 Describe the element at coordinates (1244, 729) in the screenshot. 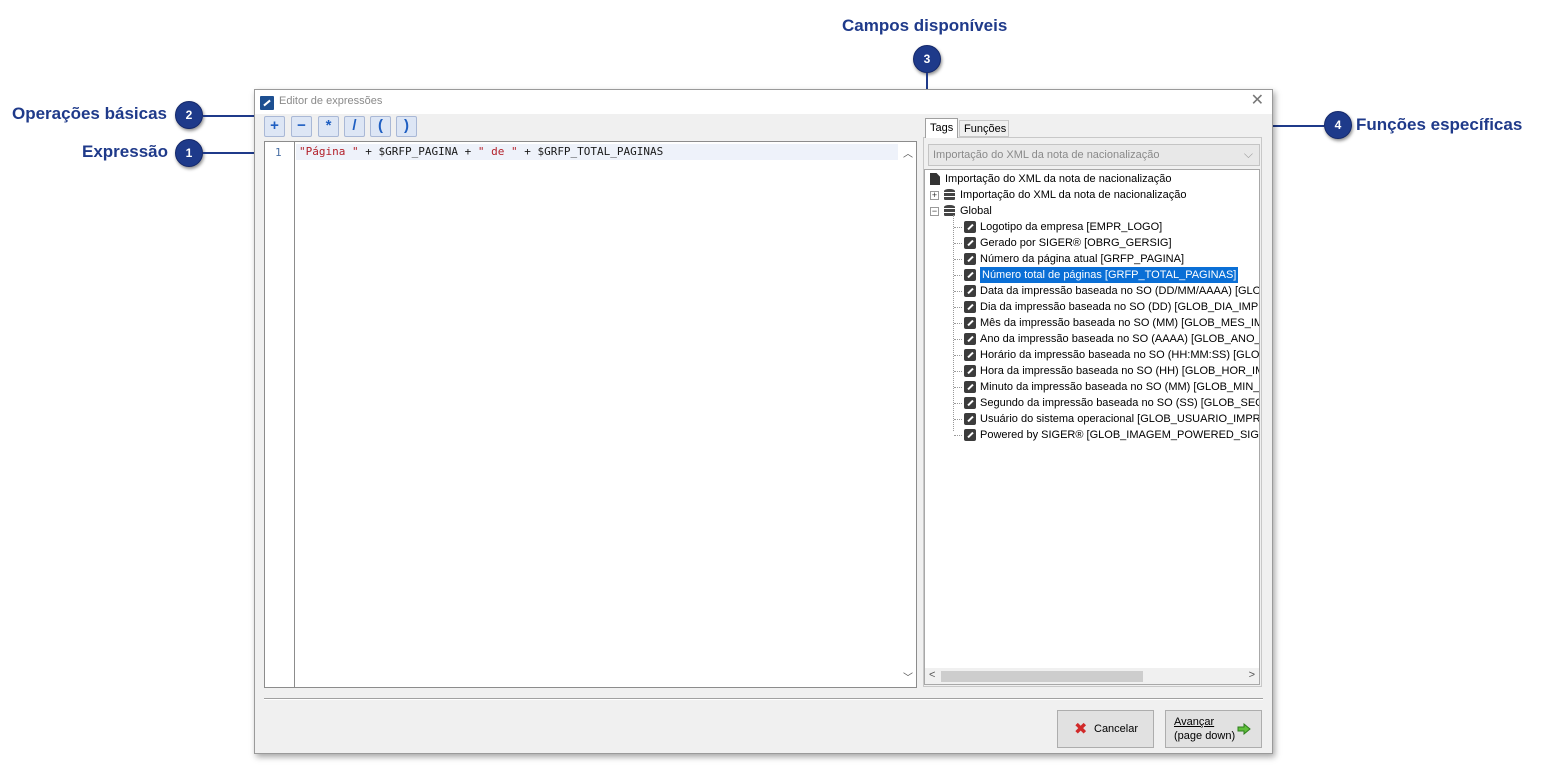

I see `arrow-right-icon` at that location.